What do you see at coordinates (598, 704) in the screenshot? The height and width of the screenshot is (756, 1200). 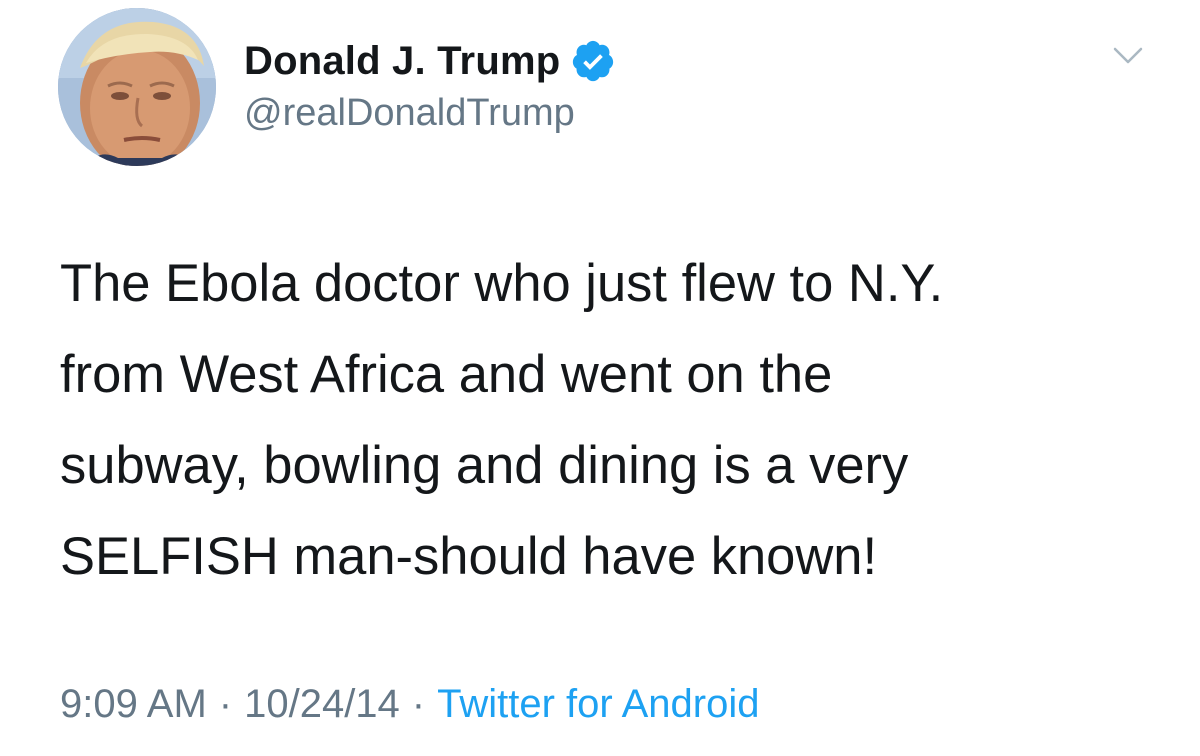 I see `tweet-source-link: Twitter for Android` at bounding box center [598, 704].